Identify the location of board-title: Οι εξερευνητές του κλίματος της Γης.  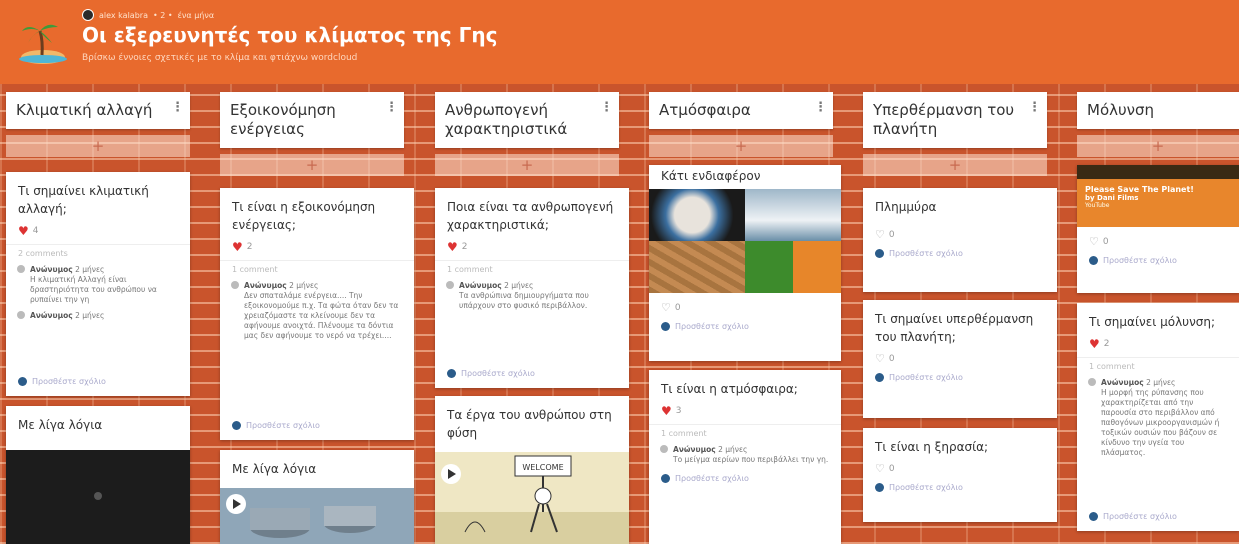
(290, 35).